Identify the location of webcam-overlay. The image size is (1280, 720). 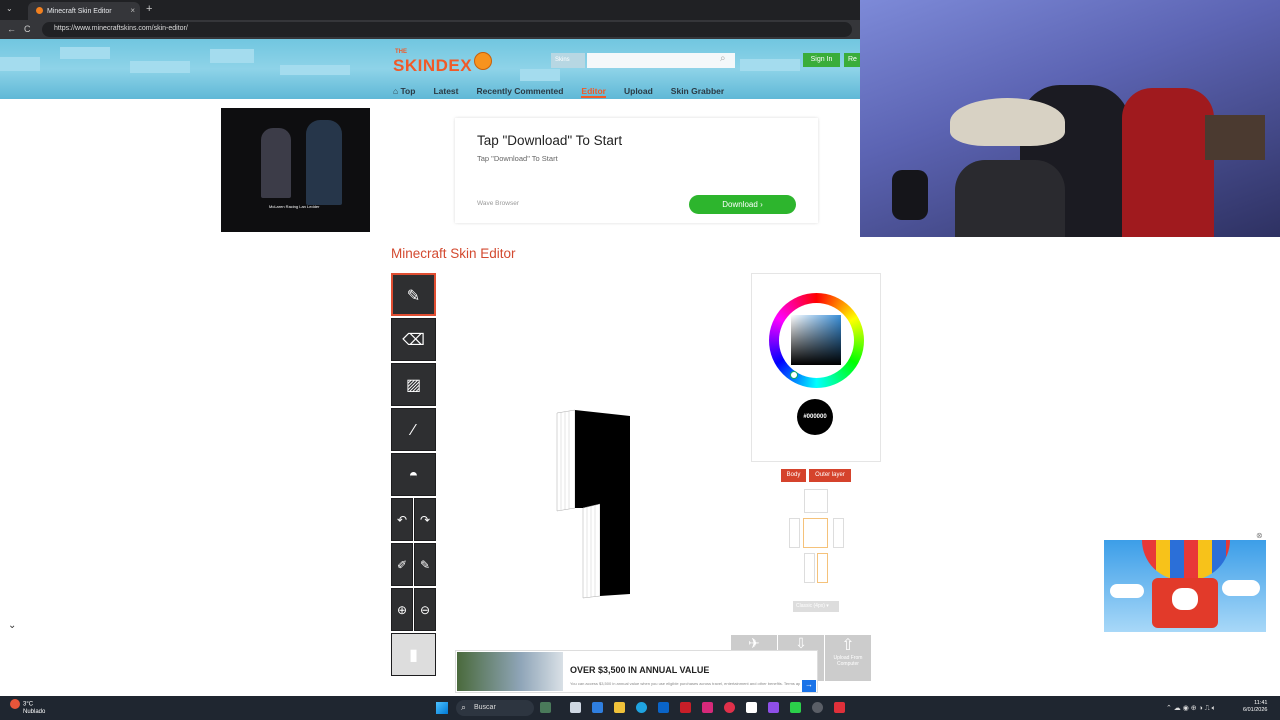
(1070, 118).